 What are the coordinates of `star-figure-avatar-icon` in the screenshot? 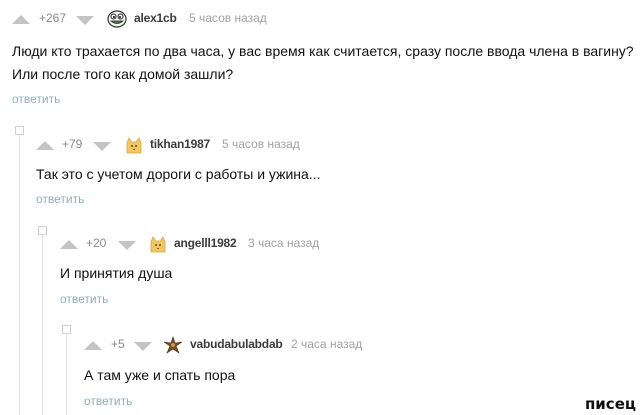 It's located at (173, 345).